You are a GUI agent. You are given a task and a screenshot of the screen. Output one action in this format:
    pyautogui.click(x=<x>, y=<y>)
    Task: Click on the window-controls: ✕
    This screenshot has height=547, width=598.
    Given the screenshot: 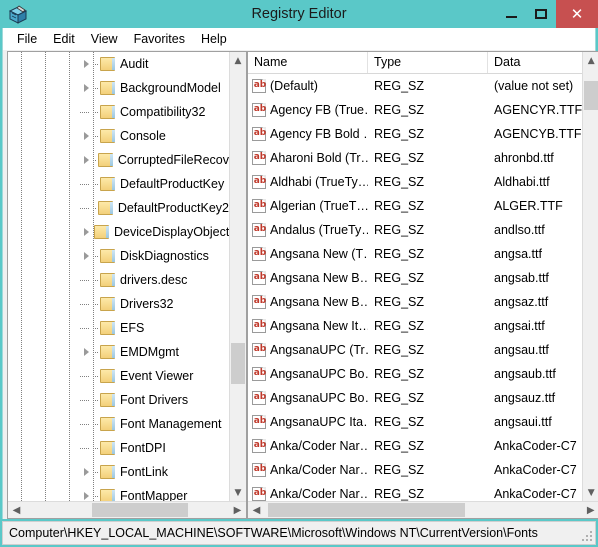 What is the action you would take?
    pyautogui.click(x=547, y=14)
    